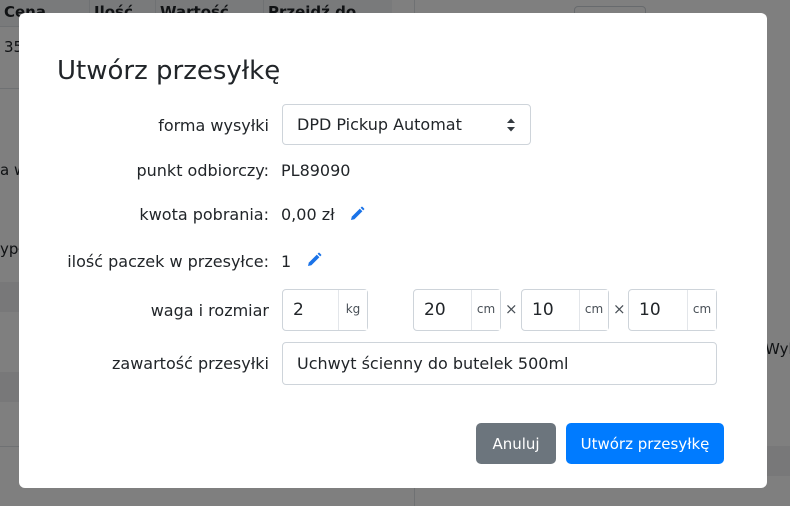  Describe the element at coordinates (169, 71) in the screenshot. I see `modal-title: Utwórz przesyłkę` at that location.